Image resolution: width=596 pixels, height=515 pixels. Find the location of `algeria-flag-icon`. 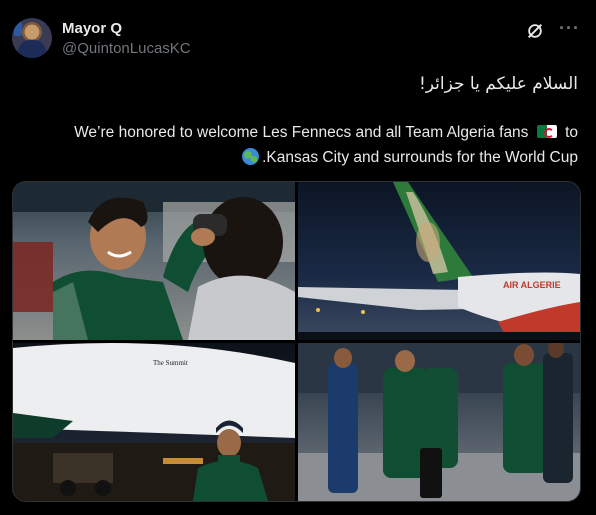

algeria-flag-icon is located at coordinates (546, 131).